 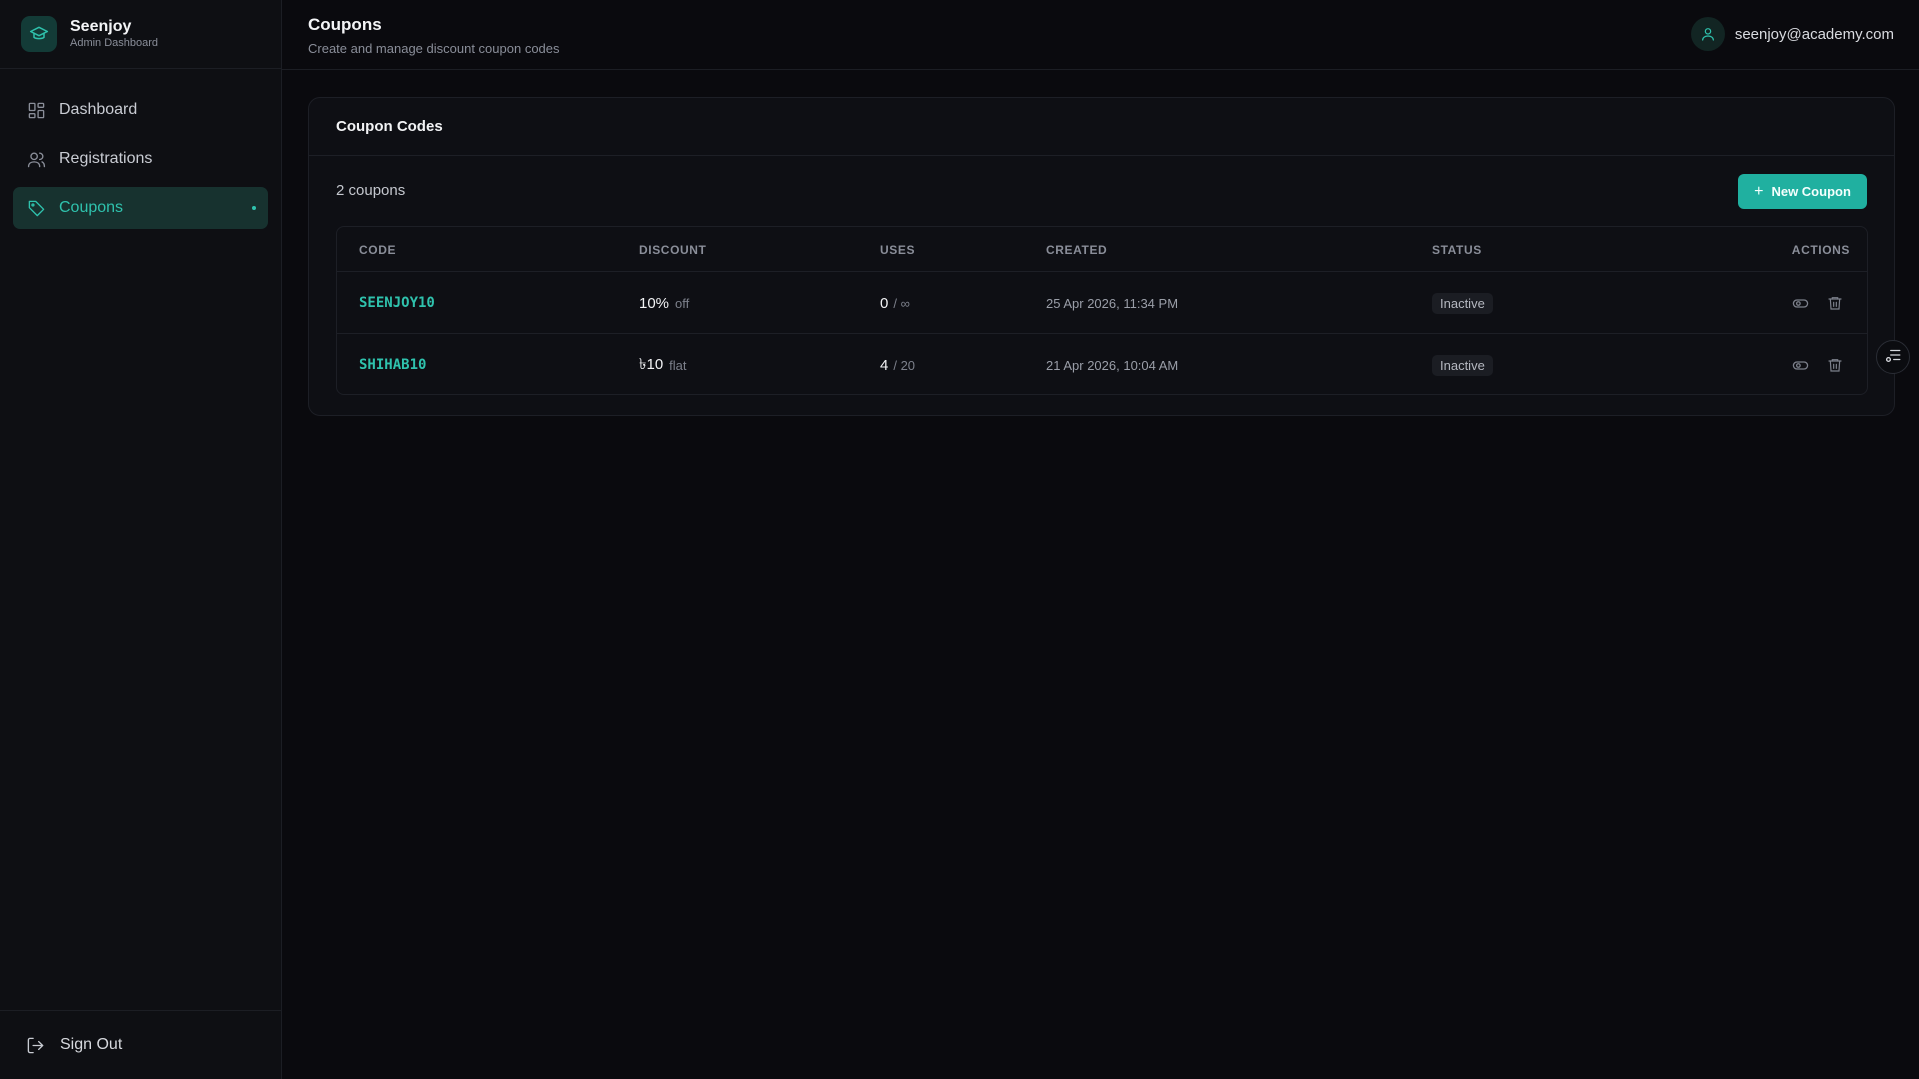 What do you see at coordinates (1457, 250) in the screenshot?
I see `column-header-status: STATUS` at bounding box center [1457, 250].